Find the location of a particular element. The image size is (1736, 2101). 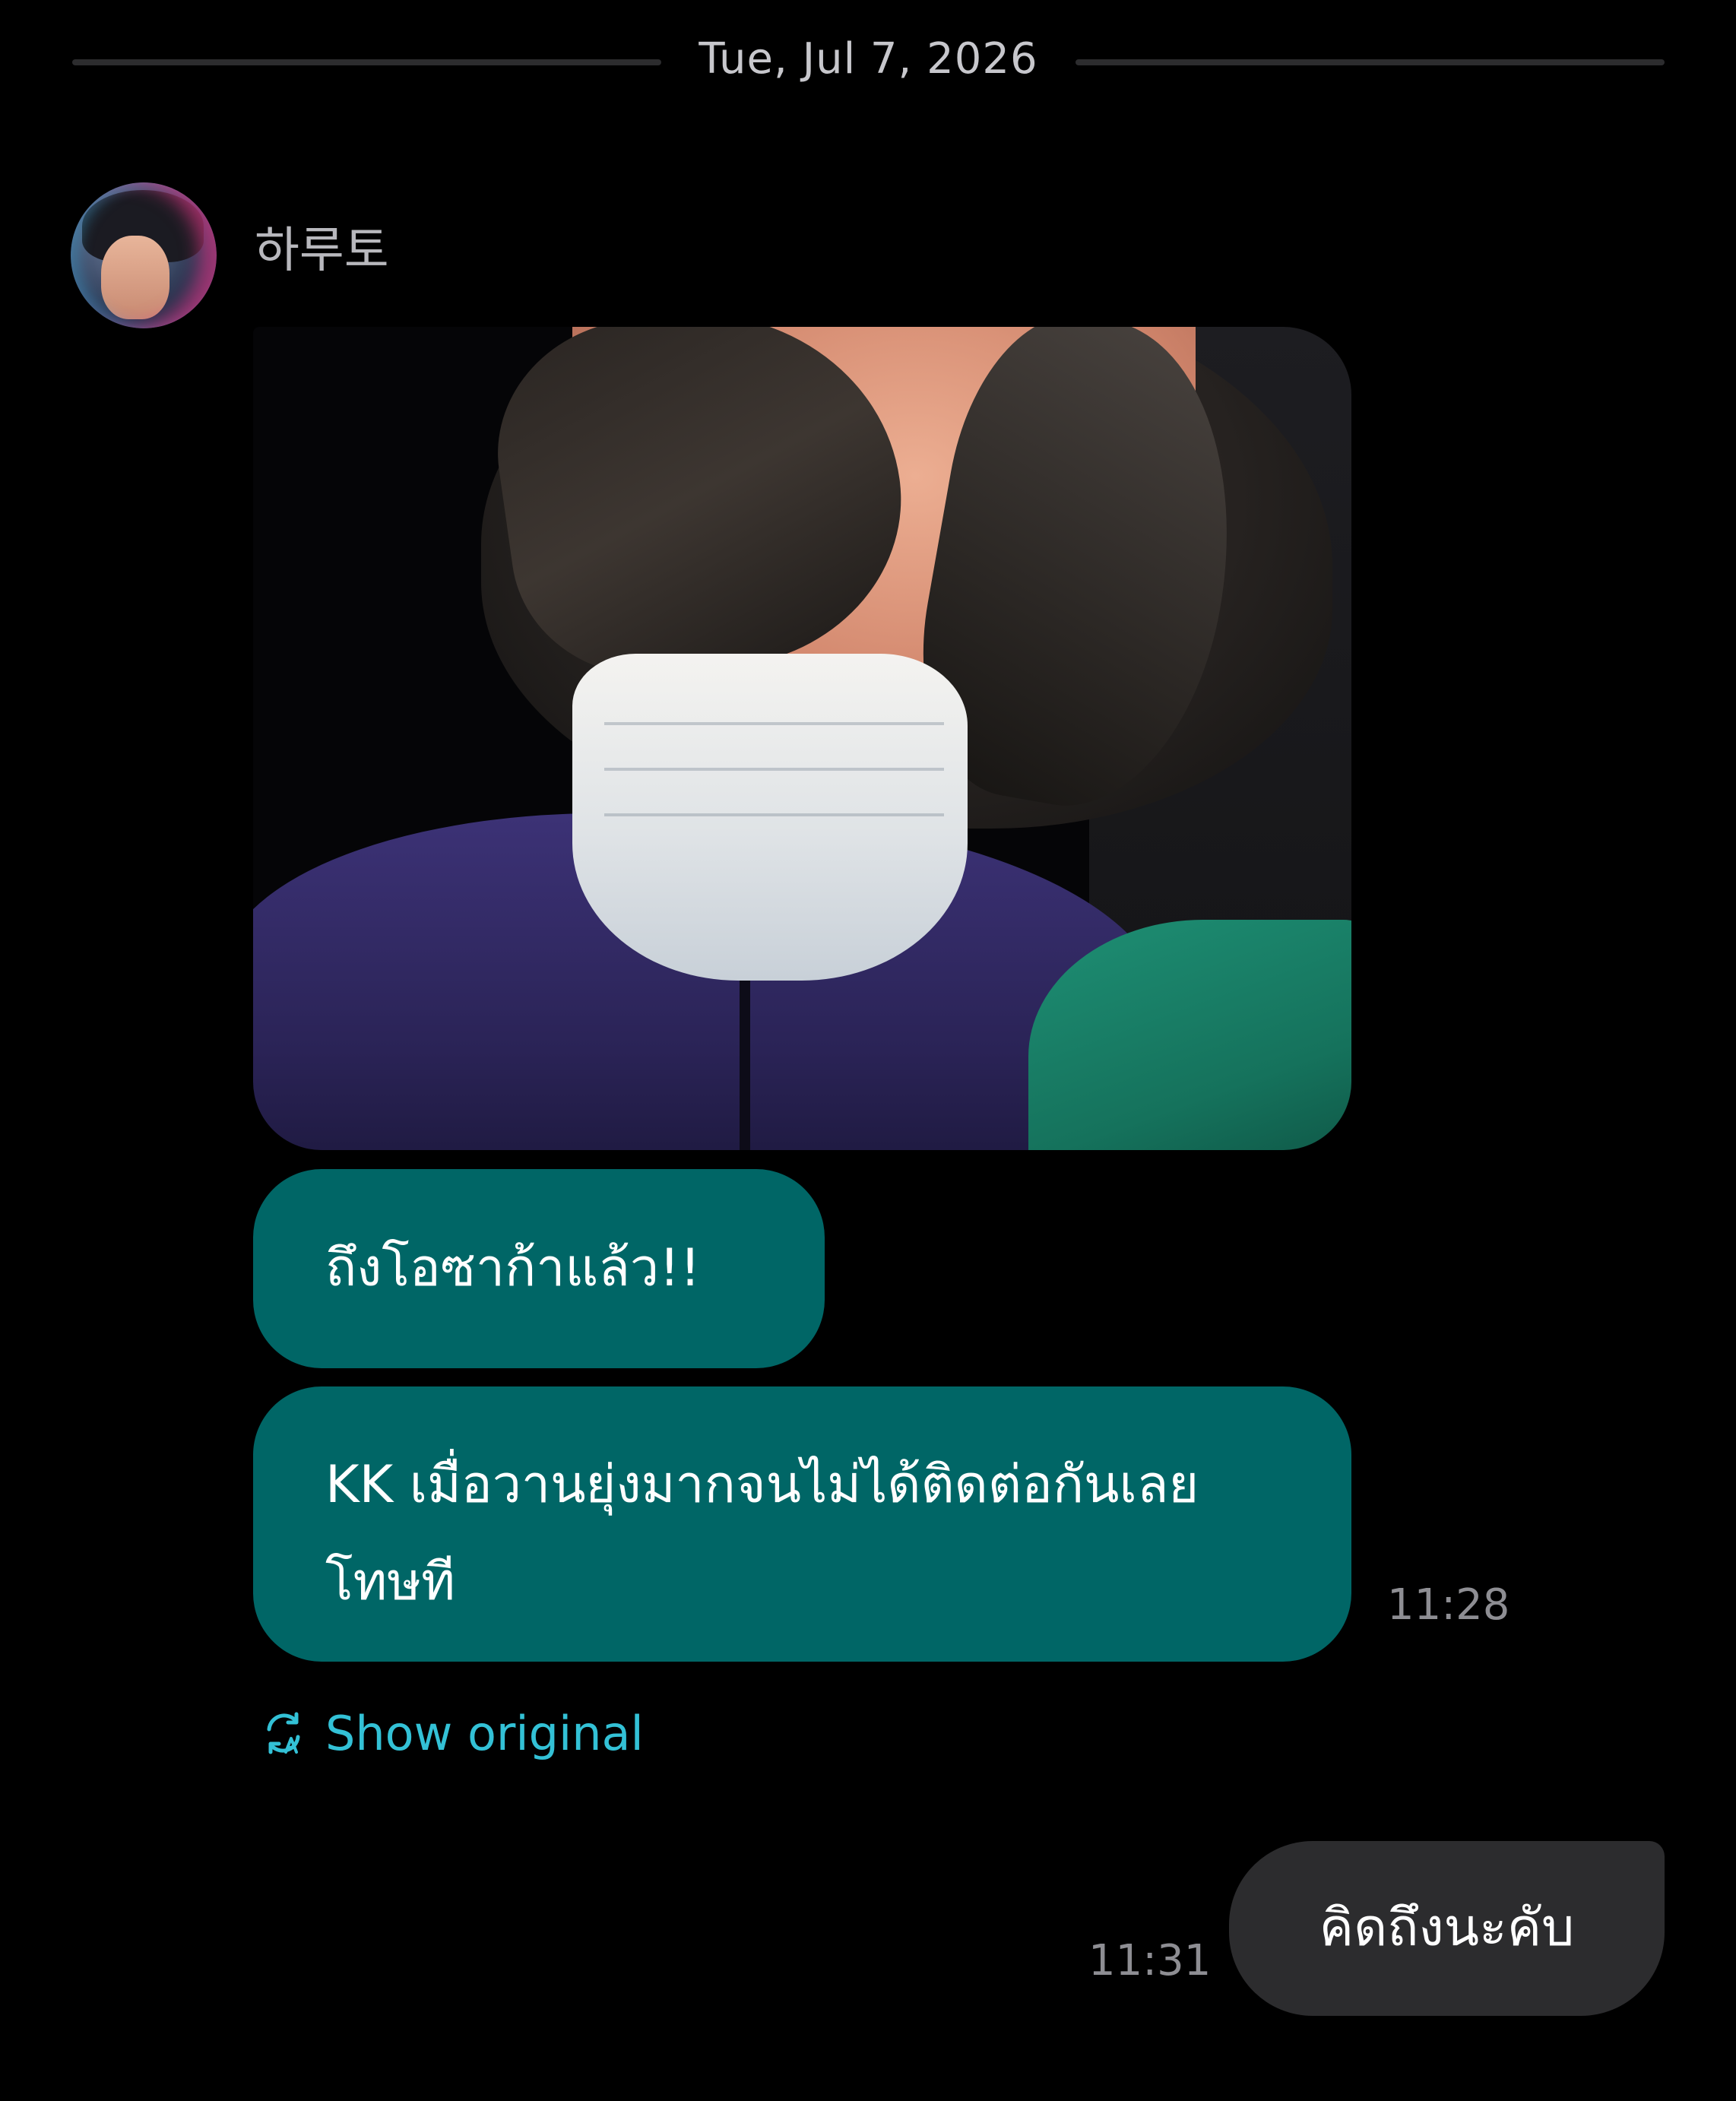

photo-face-mask is located at coordinates (770, 817).